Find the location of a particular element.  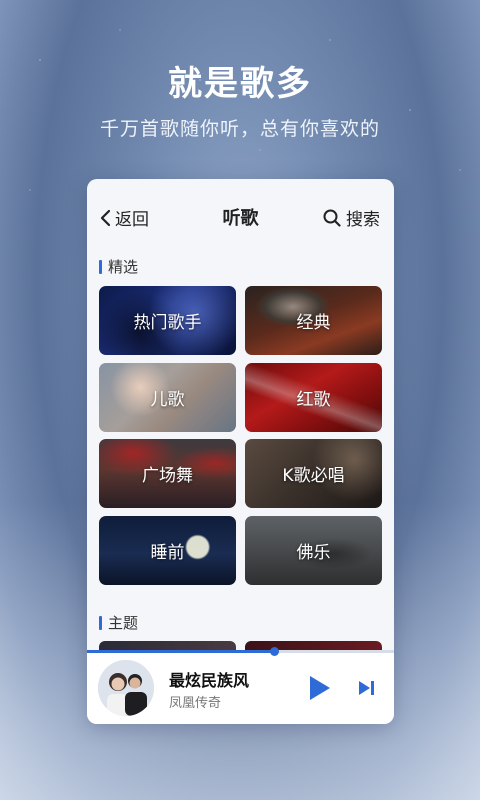

artist-name: 凤凰传奇 is located at coordinates (195, 703).